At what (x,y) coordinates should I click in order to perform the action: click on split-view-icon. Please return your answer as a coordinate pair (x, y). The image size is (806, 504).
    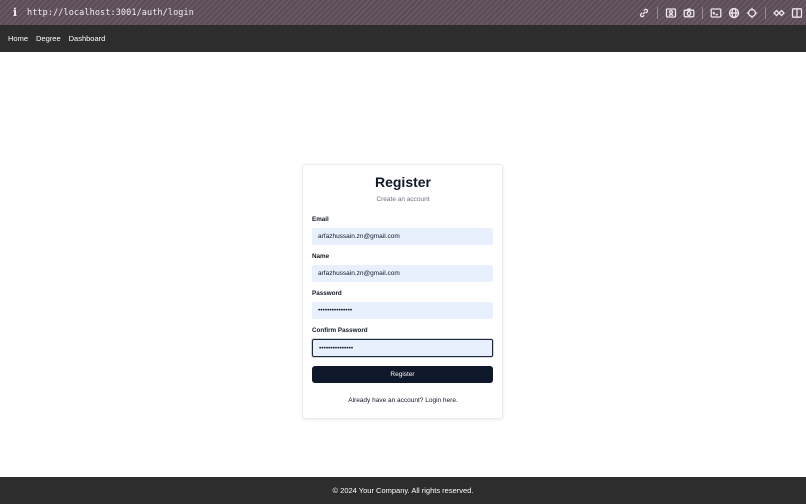
    Looking at the image, I should click on (797, 13).